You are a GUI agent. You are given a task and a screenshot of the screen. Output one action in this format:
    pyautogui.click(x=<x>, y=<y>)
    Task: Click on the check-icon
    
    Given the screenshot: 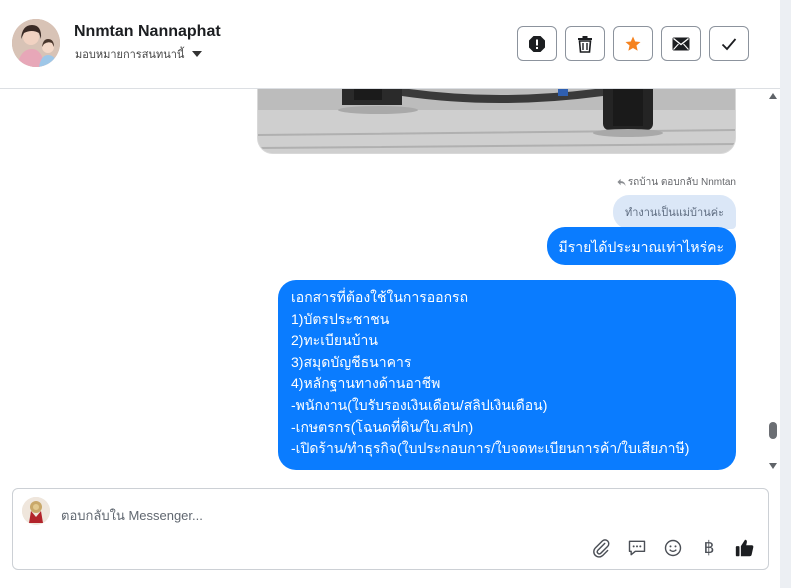 What is the action you would take?
    pyautogui.click(x=729, y=43)
    